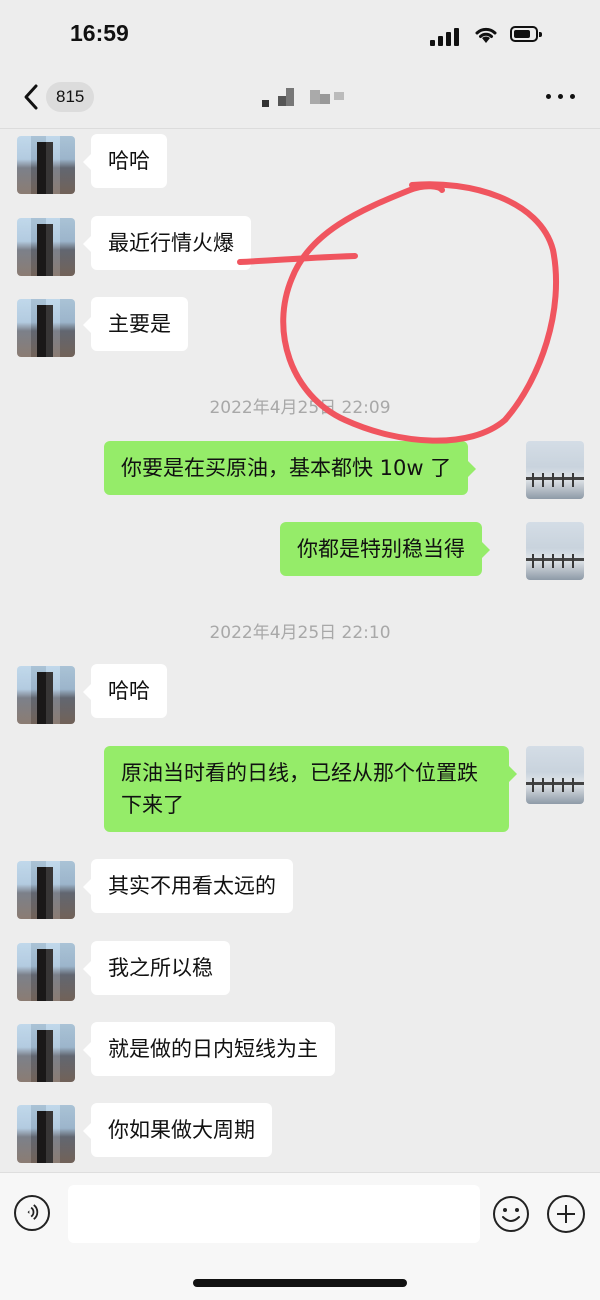 The width and height of the screenshot is (600, 1300). What do you see at coordinates (566, 1214) in the screenshot?
I see `plus-icon` at bounding box center [566, 1214].